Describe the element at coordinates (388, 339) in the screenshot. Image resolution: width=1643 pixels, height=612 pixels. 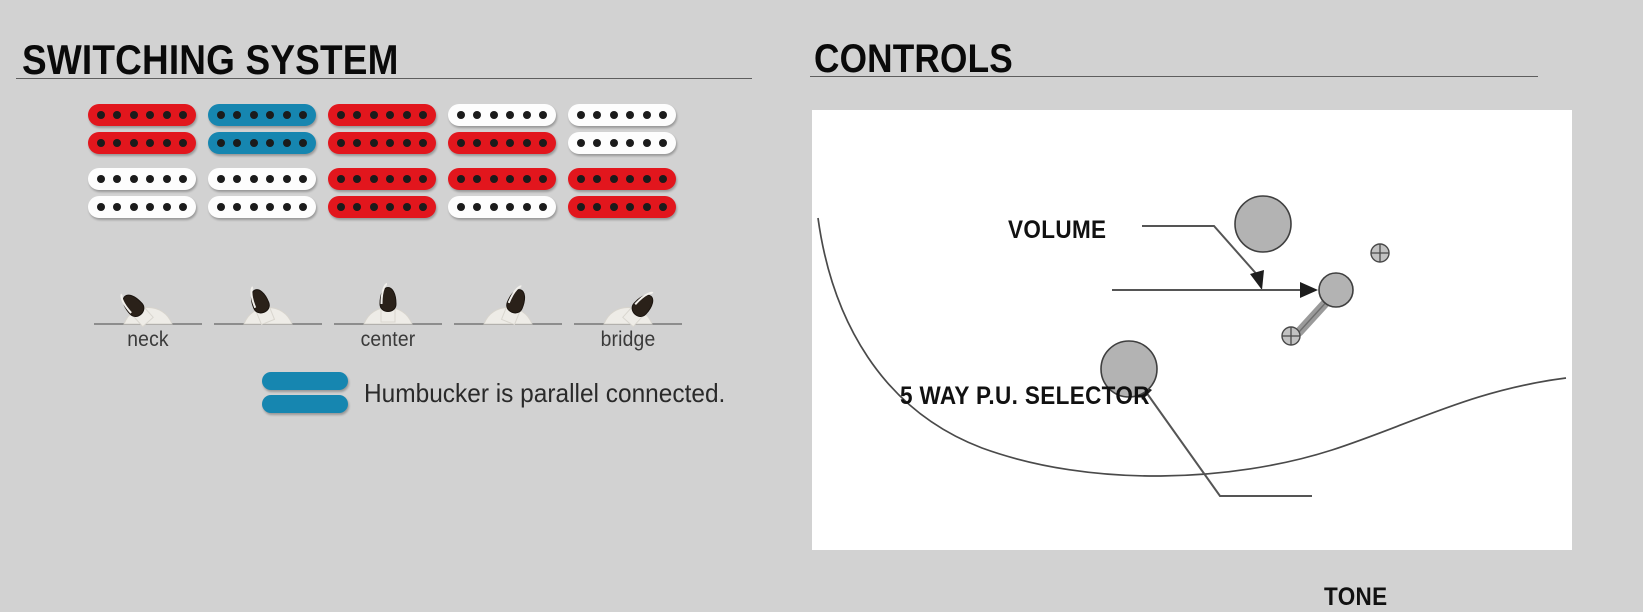
I see `switch-label-center: center` at that location.